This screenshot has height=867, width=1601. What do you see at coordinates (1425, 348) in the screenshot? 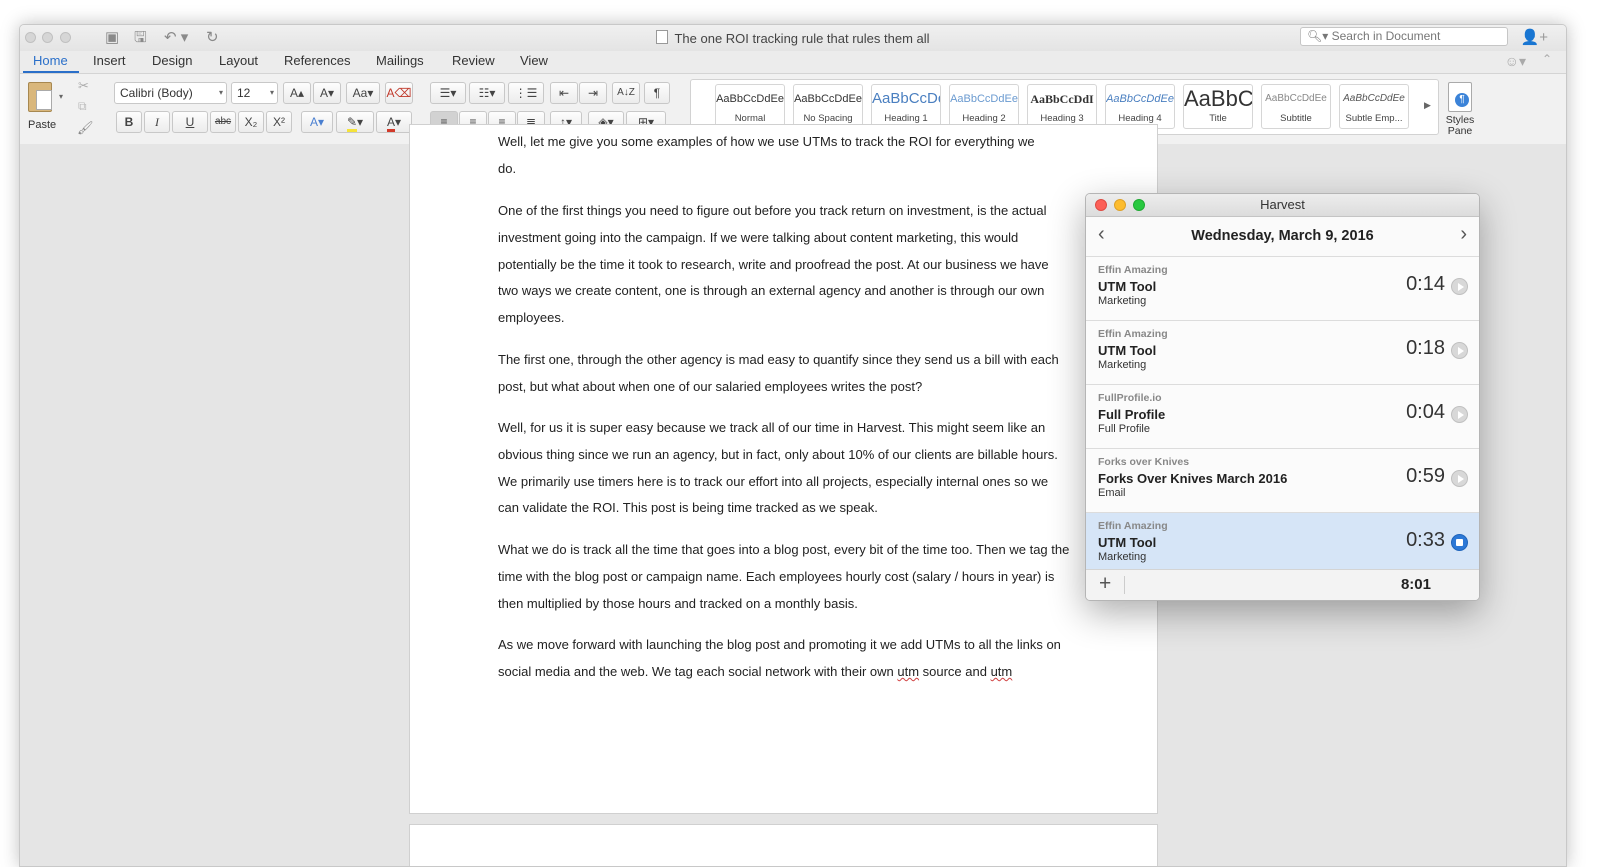
I see `entry-duration: 0:18` at bounding box center [1425, 348].